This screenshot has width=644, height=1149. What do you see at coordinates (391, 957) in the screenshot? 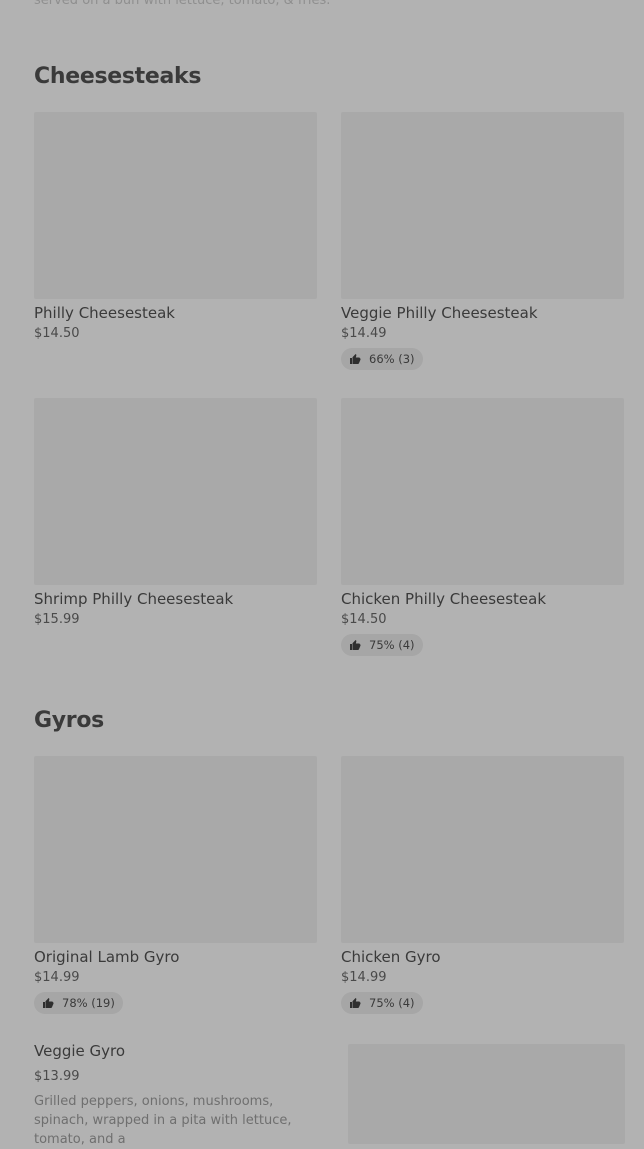
I see `item-name: Chicken Gyro` at bounding box center [391, 957].